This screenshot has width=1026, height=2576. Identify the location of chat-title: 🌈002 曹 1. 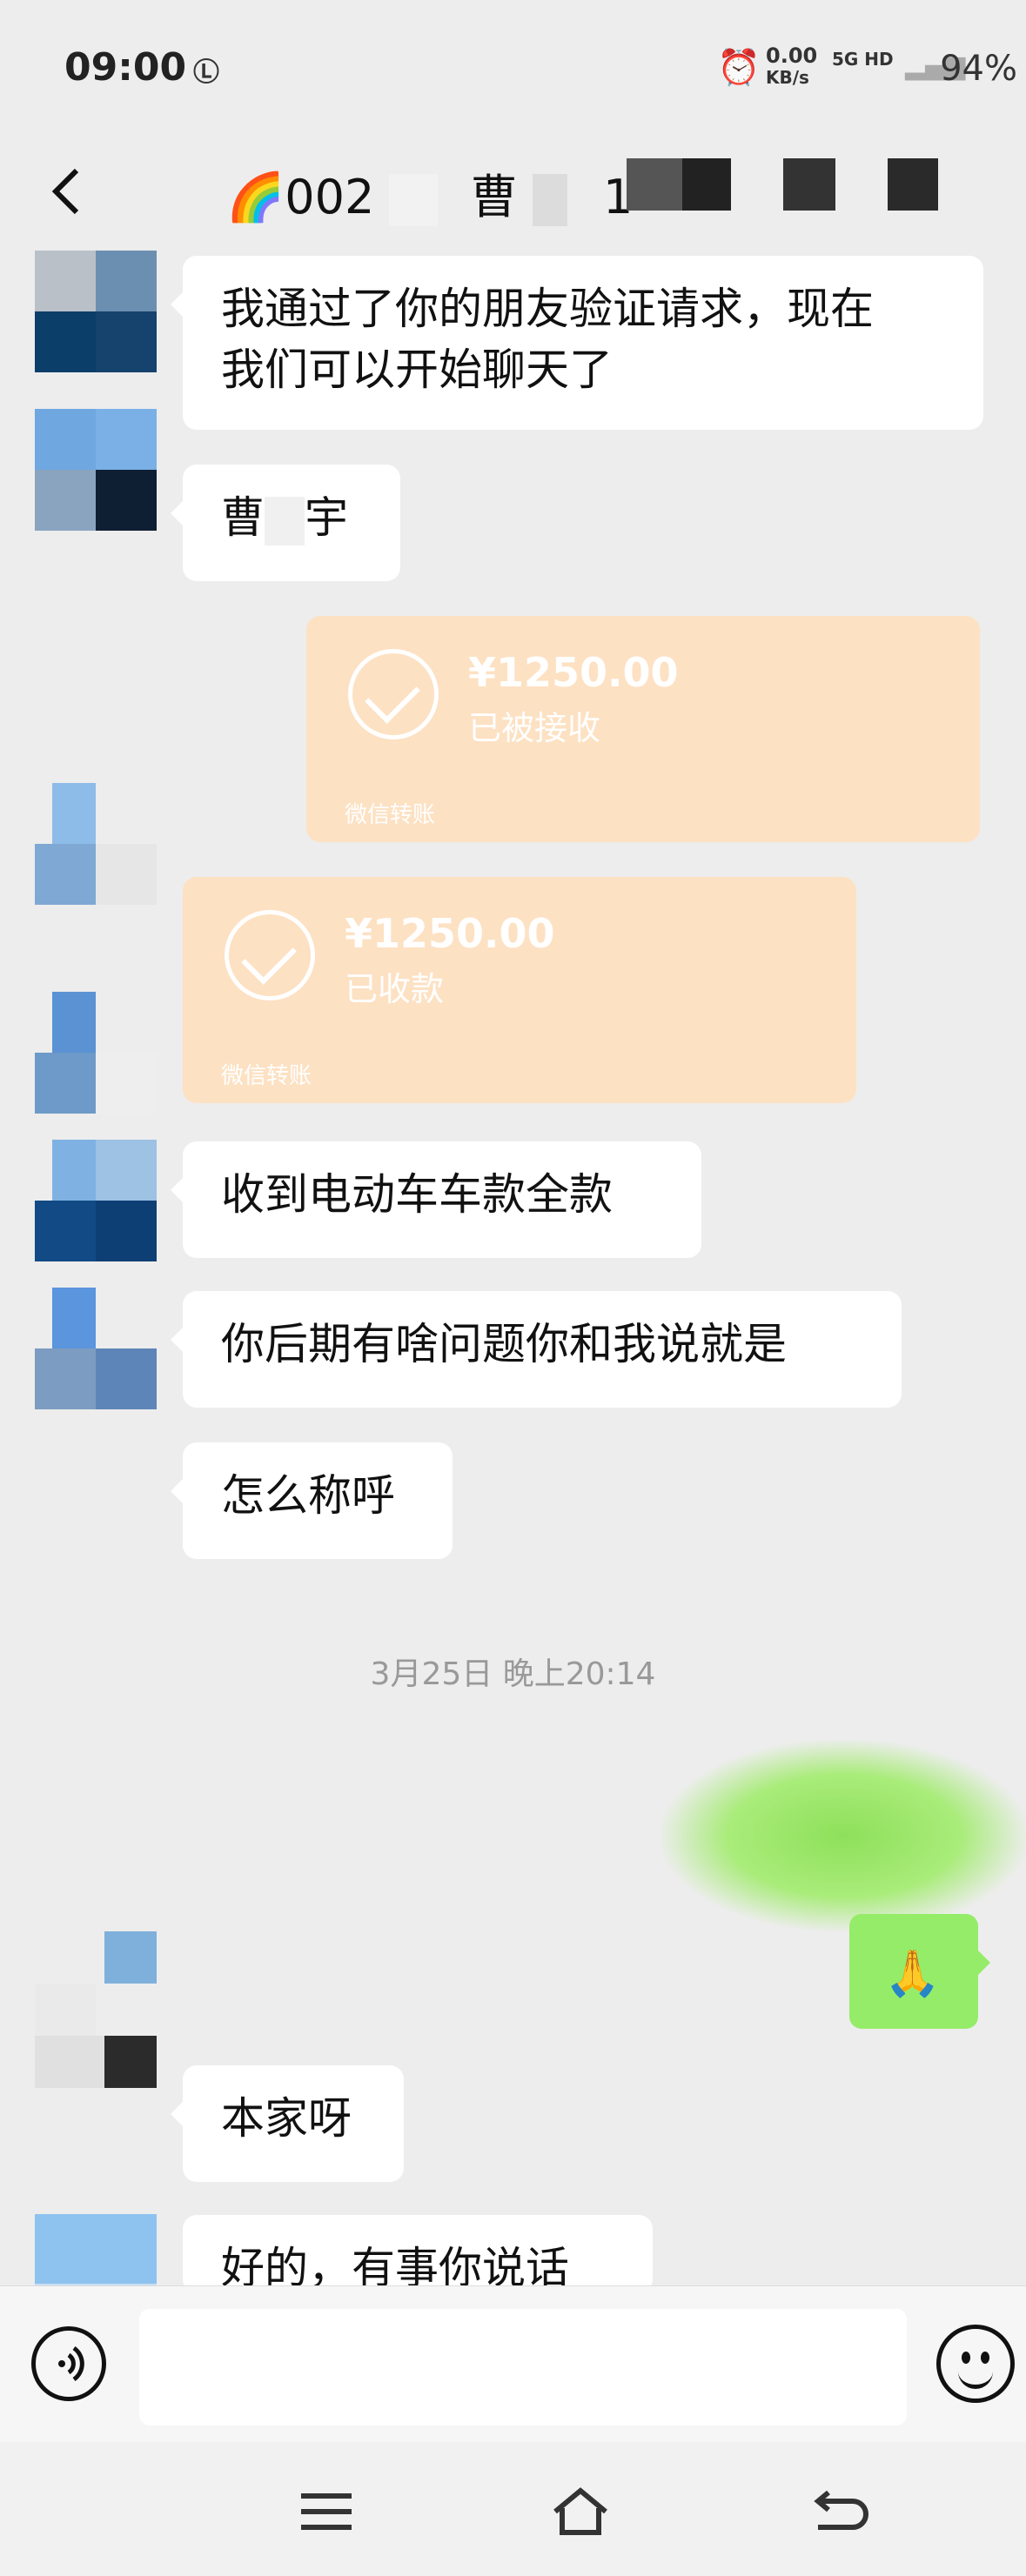
(429, 192).